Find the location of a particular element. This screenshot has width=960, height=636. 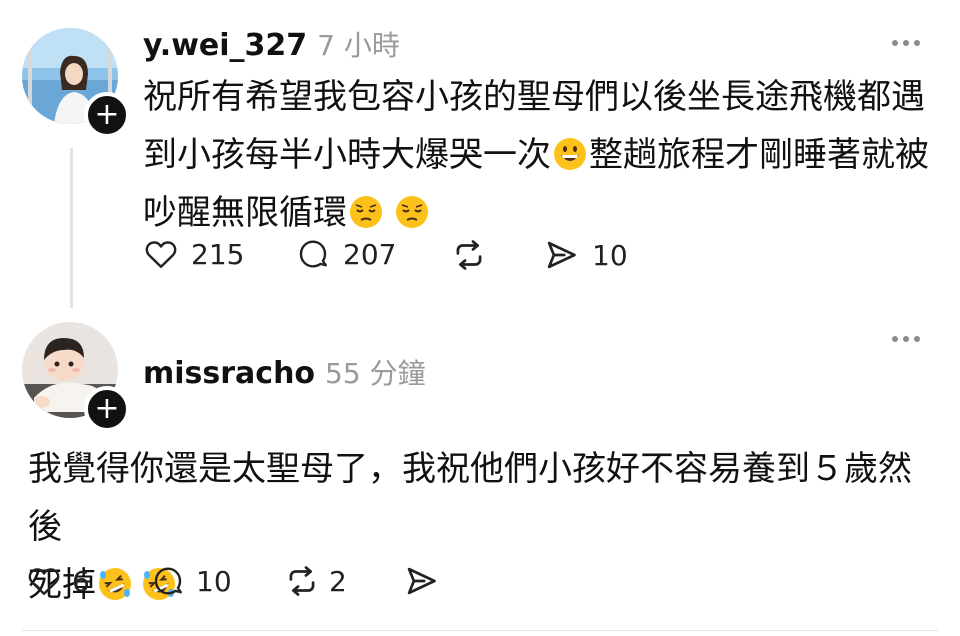

post-line: 吵醒無限循環 is located at coordinates (538, 213).